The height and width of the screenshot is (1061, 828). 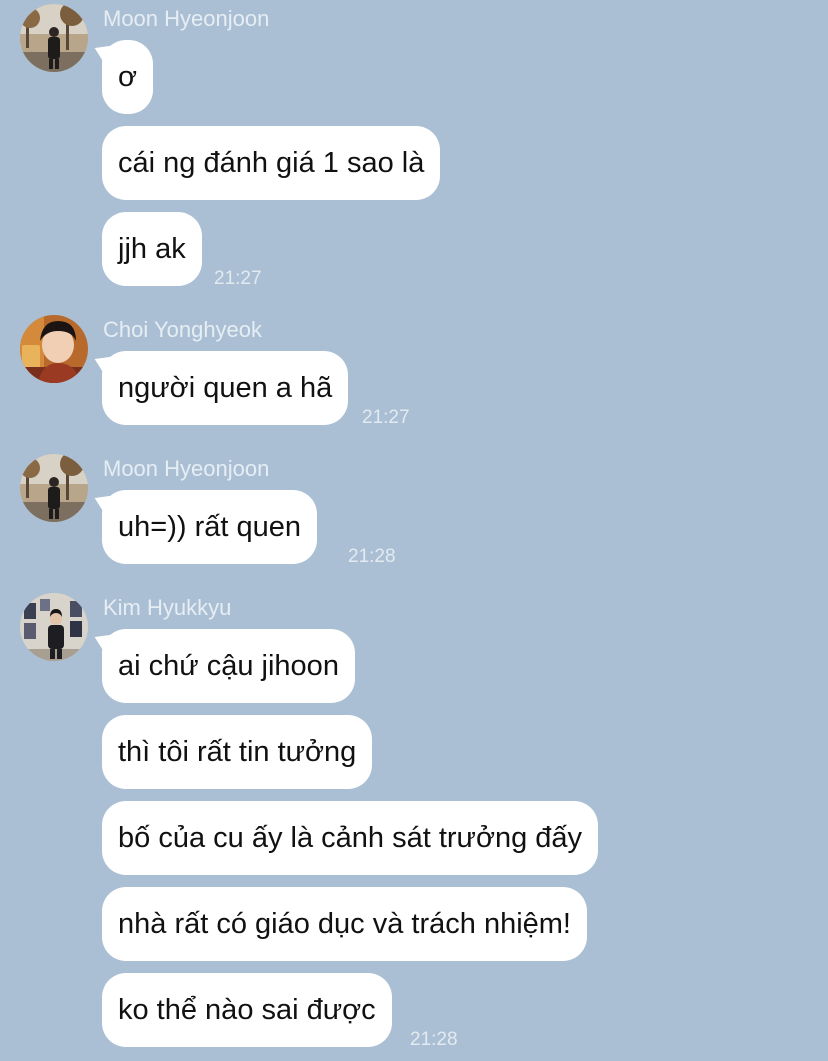 I want to click on message-bubble: nhà rất có giáo dục và trách nhiệm!, so click(x=344, y=924).